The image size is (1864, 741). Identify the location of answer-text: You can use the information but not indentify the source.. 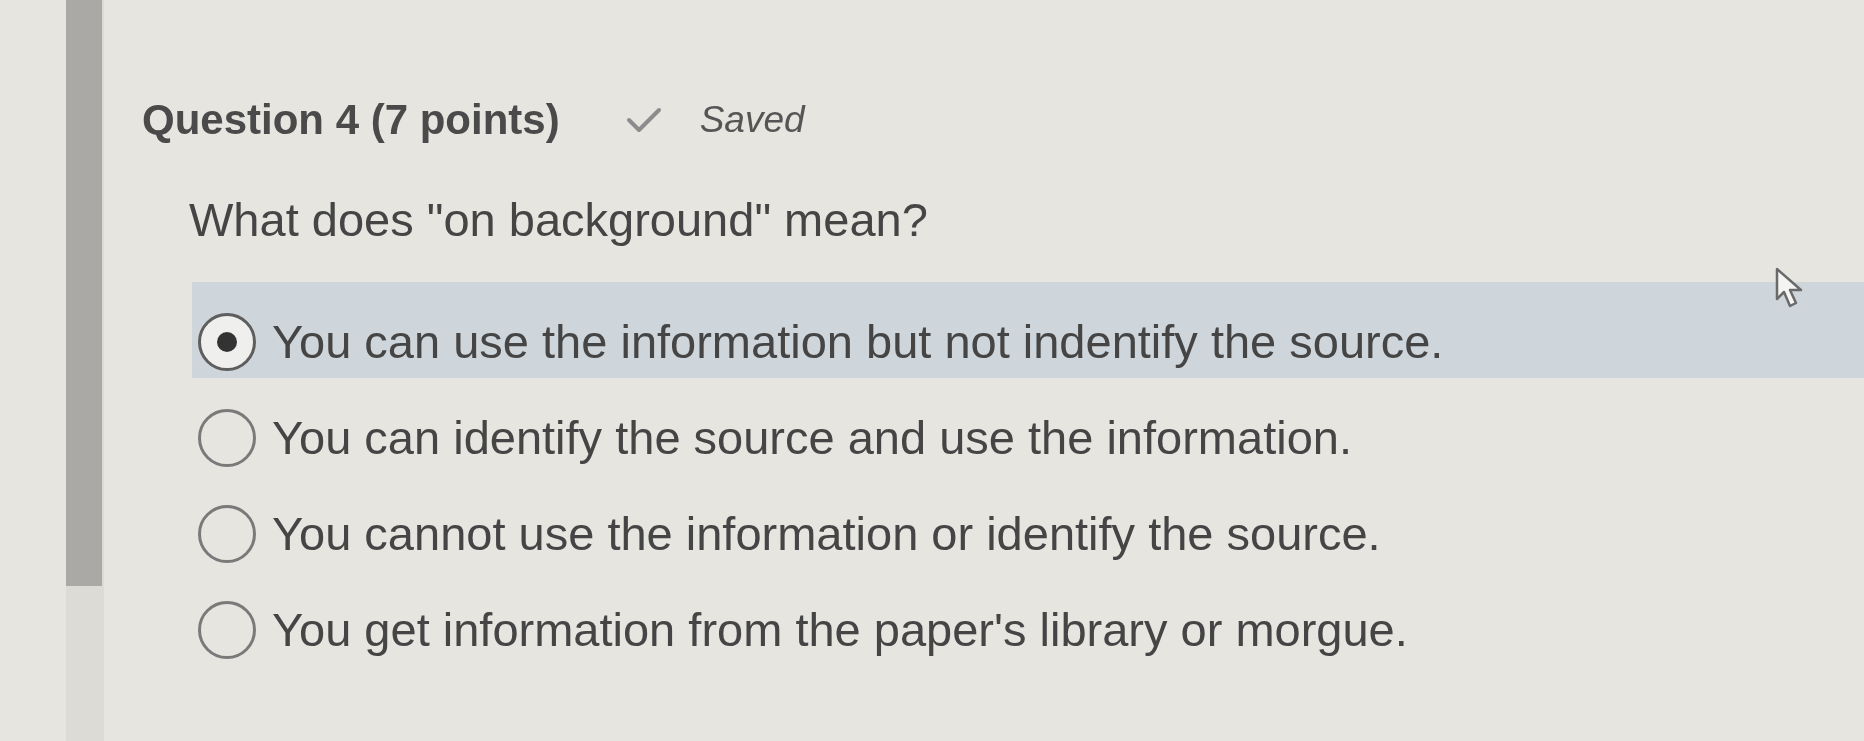
(858, 342).